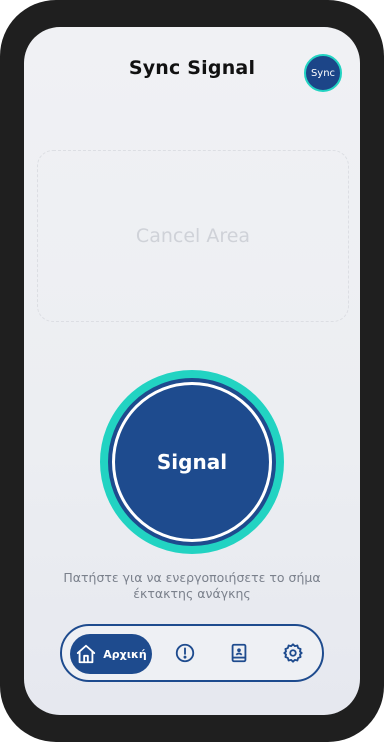  I want to click on signal-button: Signal, so click(192, 462).